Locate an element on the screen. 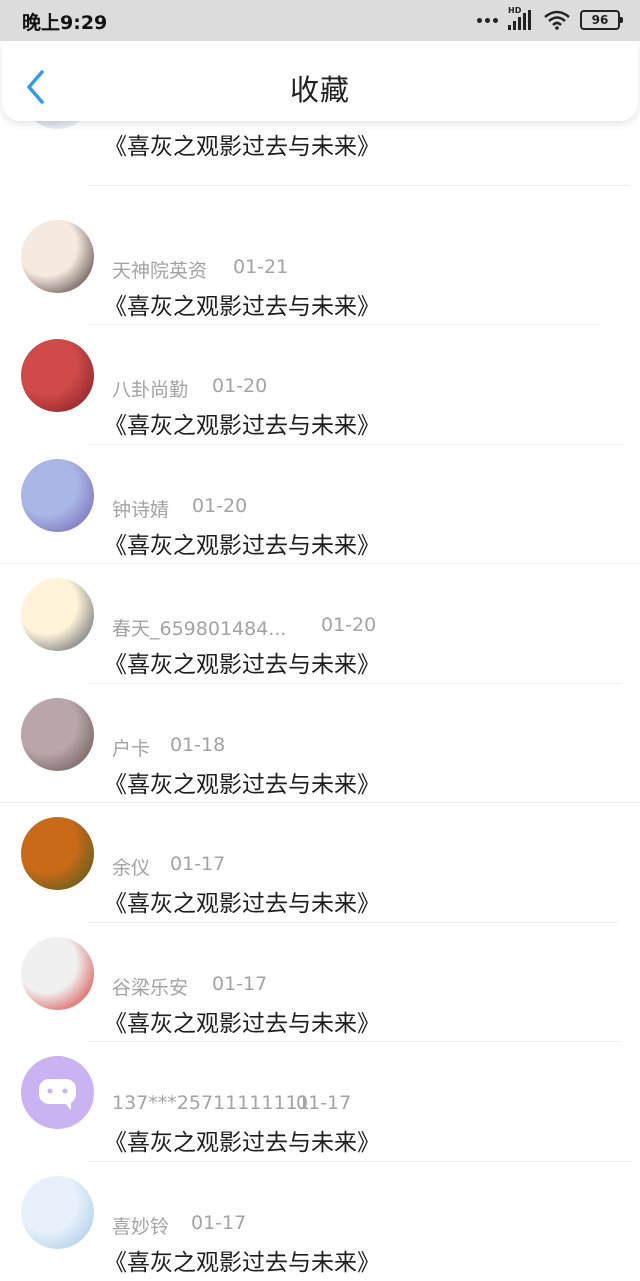 This screenshot has width=640, height=1281. item-meta: 谷梁乐安 01-17 is located at coordinates (150, 986).